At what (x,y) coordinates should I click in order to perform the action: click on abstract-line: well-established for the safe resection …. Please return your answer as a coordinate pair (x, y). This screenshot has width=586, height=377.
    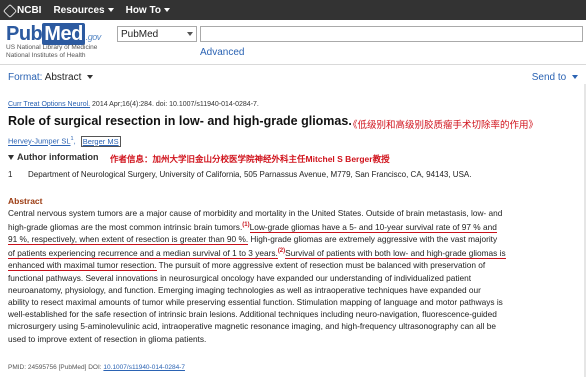
    Looking at the image, I should click on (252, 314).